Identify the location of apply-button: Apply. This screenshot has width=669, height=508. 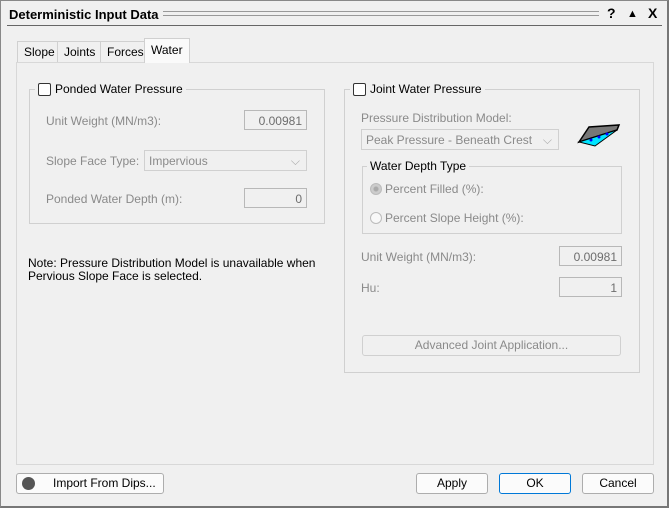
(452, 483).